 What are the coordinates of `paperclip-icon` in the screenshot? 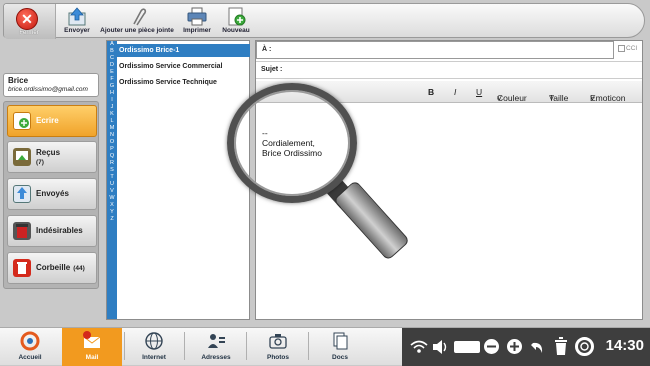 It's located at (137, 16).